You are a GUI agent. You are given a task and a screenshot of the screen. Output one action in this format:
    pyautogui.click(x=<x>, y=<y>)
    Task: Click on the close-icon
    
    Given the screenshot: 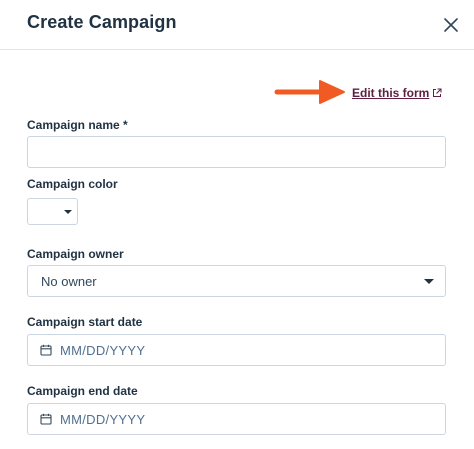 What is the action you would take?
    pyautogui.click(x=451, y=25)
    